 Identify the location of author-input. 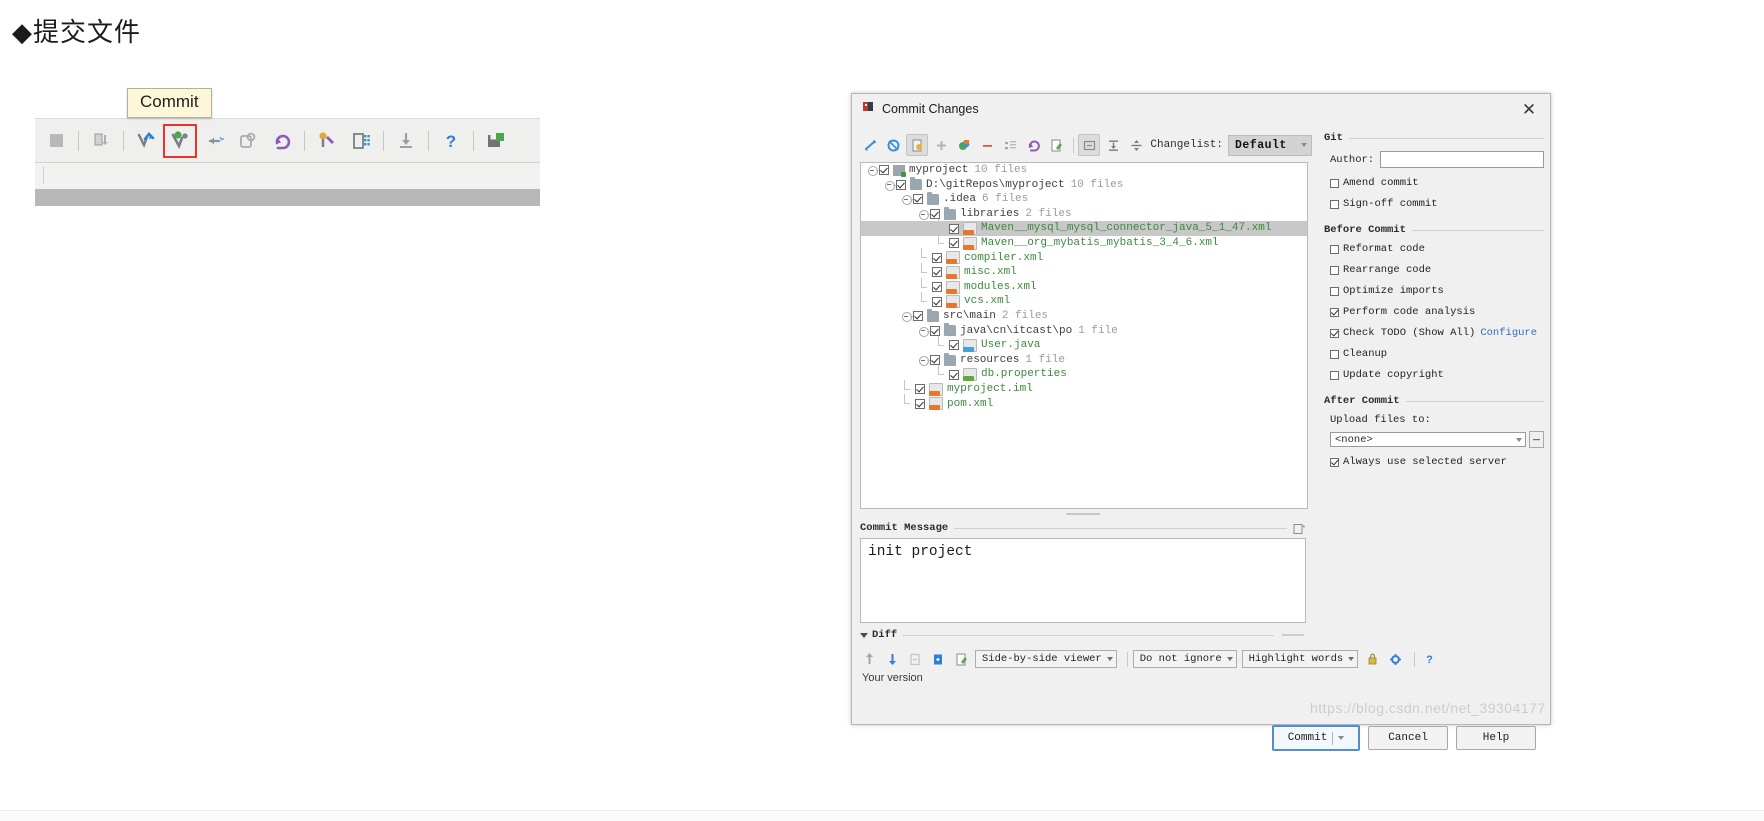
(1462, 159).